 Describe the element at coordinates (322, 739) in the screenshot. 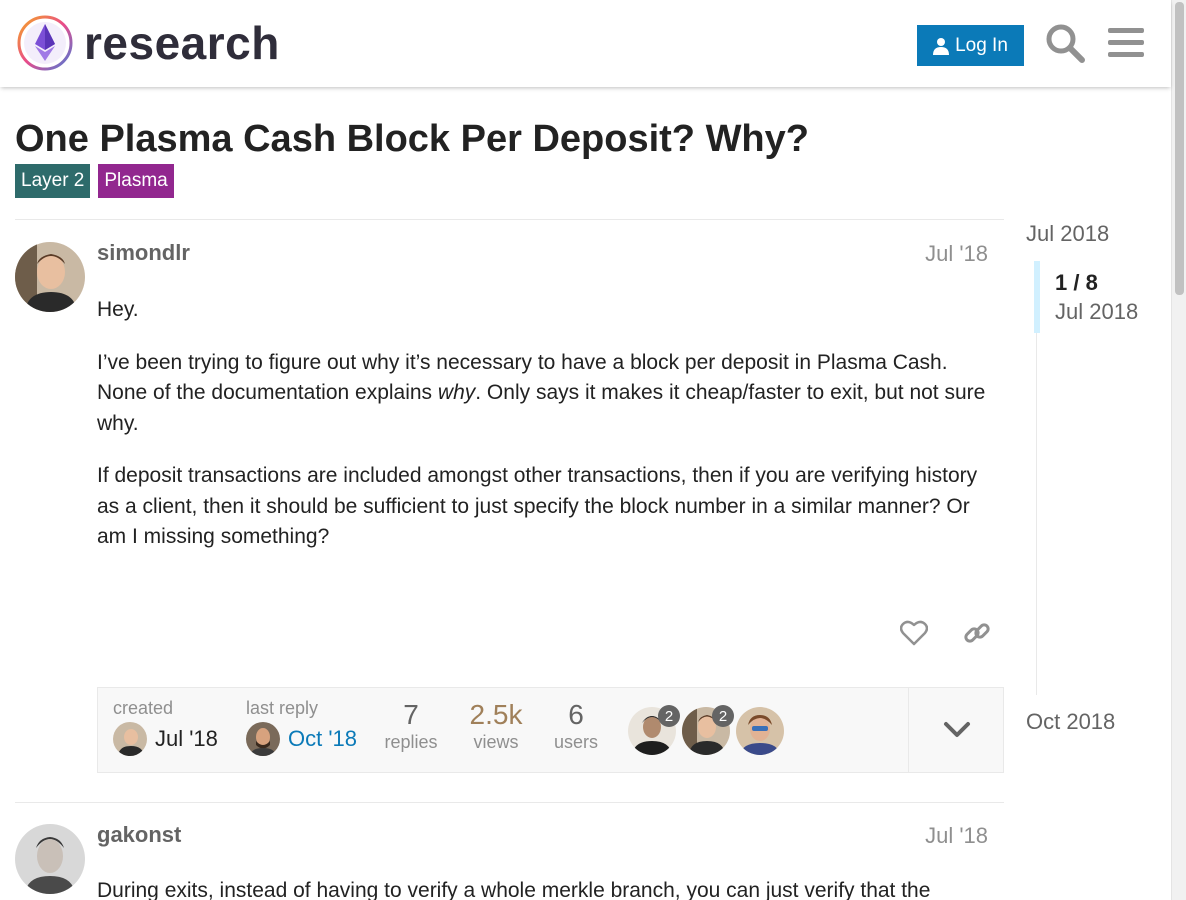

I see `last-reply-date-link: Oct '18` at that location.